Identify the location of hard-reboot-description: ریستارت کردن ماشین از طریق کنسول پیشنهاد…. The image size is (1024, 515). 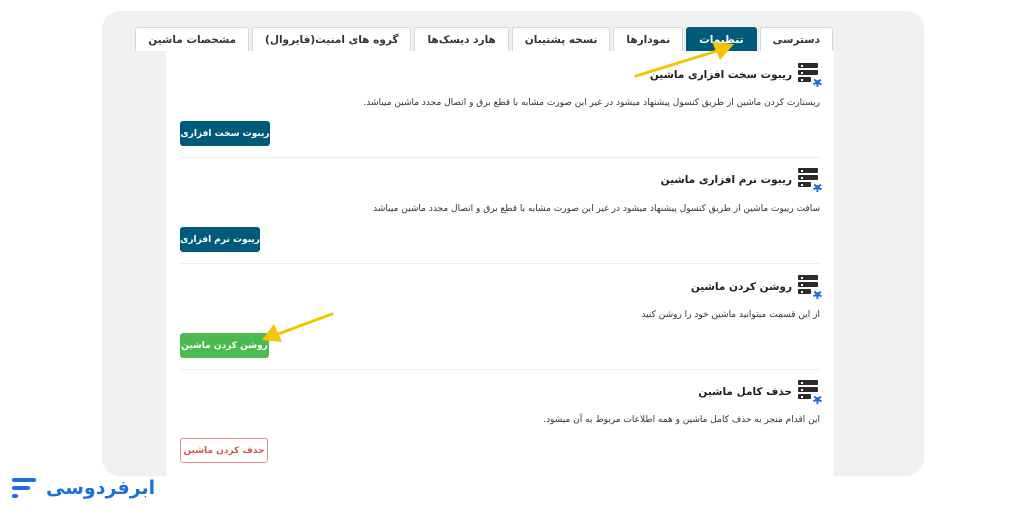
(591, 103).